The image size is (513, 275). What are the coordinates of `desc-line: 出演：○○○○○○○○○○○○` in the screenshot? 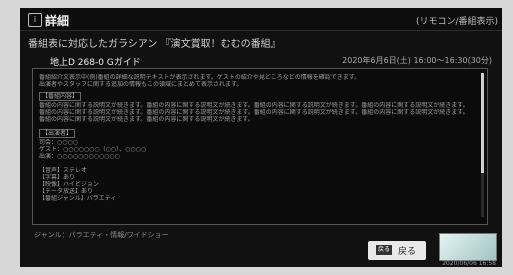 It's located at (79, 156).